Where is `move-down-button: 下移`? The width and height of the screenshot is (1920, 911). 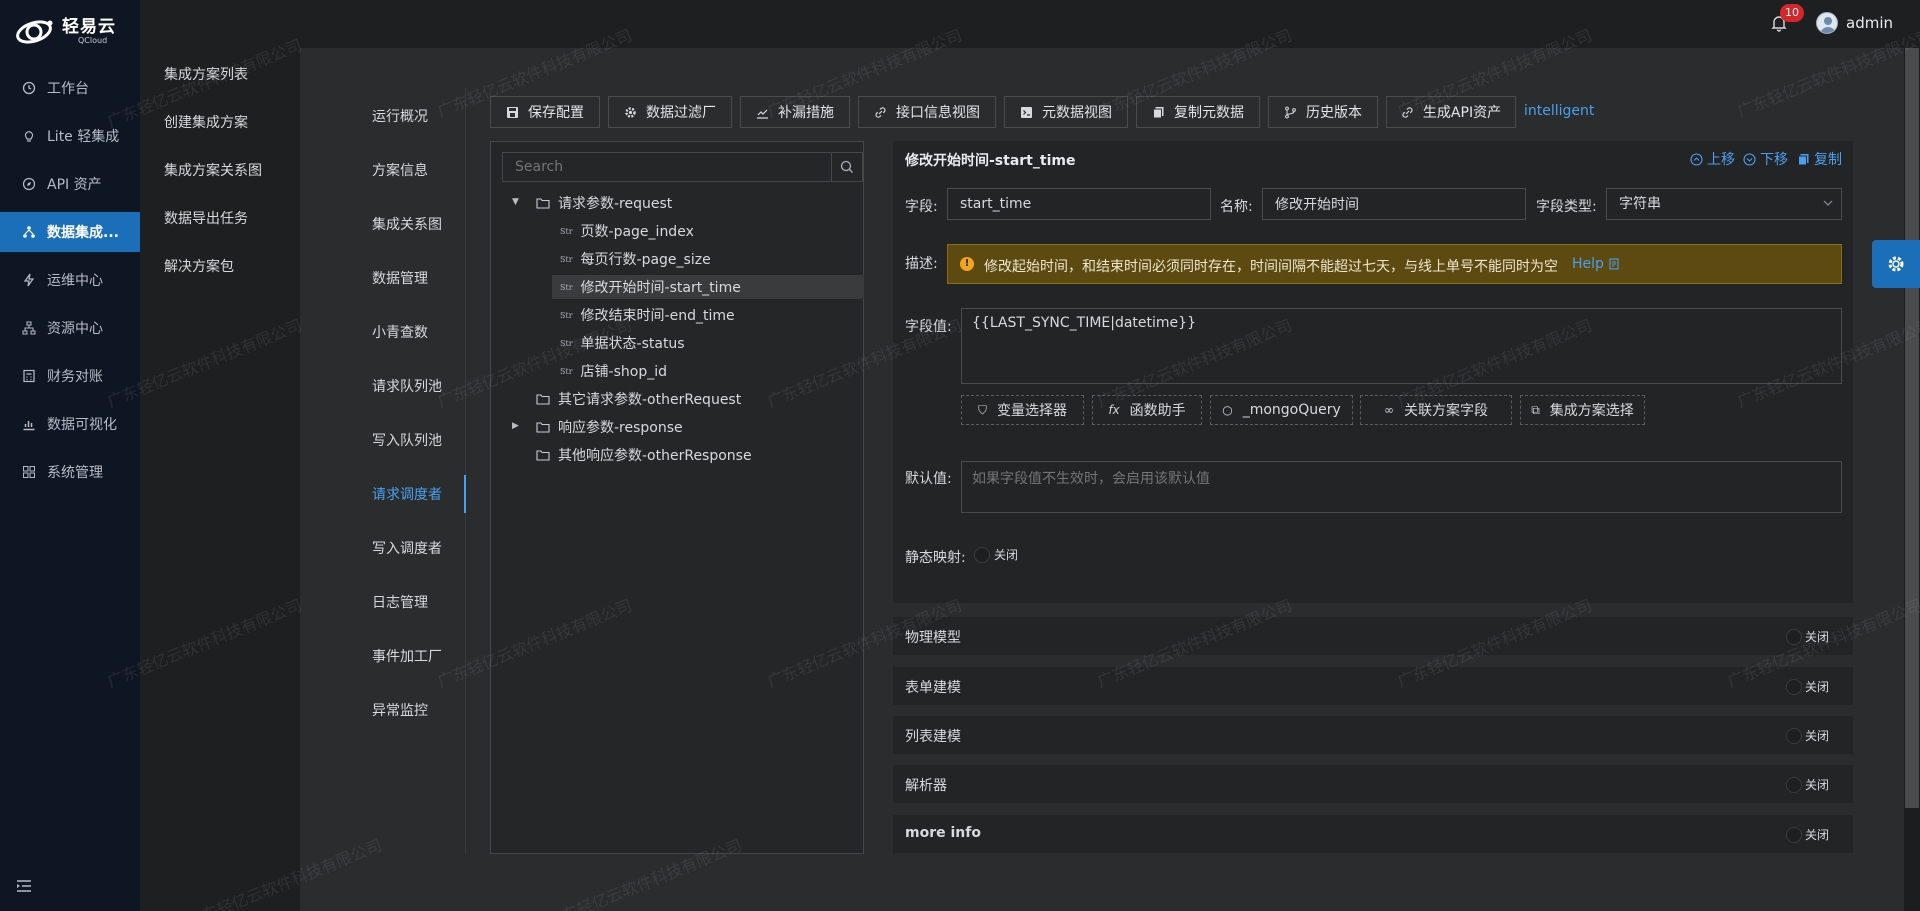 move-down-button: 下移 is located at coordinates (1765, 159).